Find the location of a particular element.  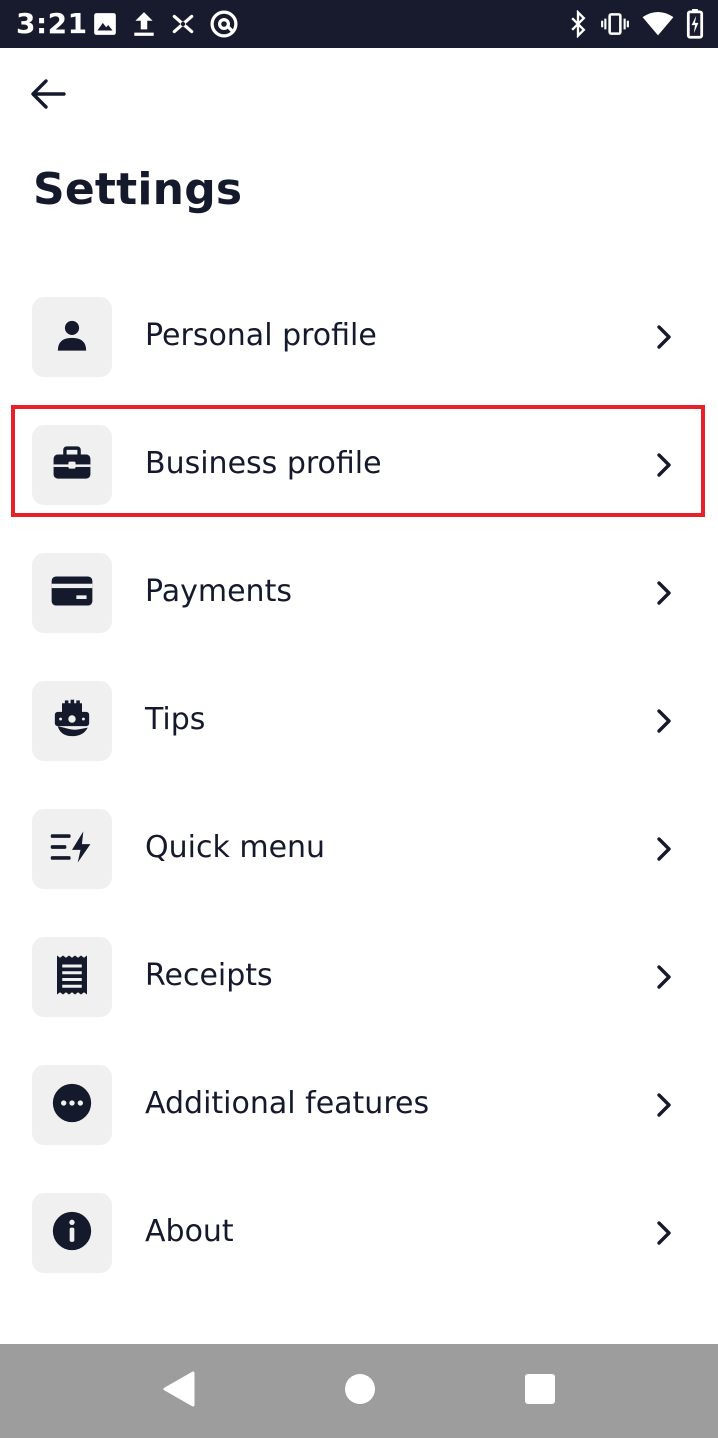

info-icon is located at coordinates (72, 1233).